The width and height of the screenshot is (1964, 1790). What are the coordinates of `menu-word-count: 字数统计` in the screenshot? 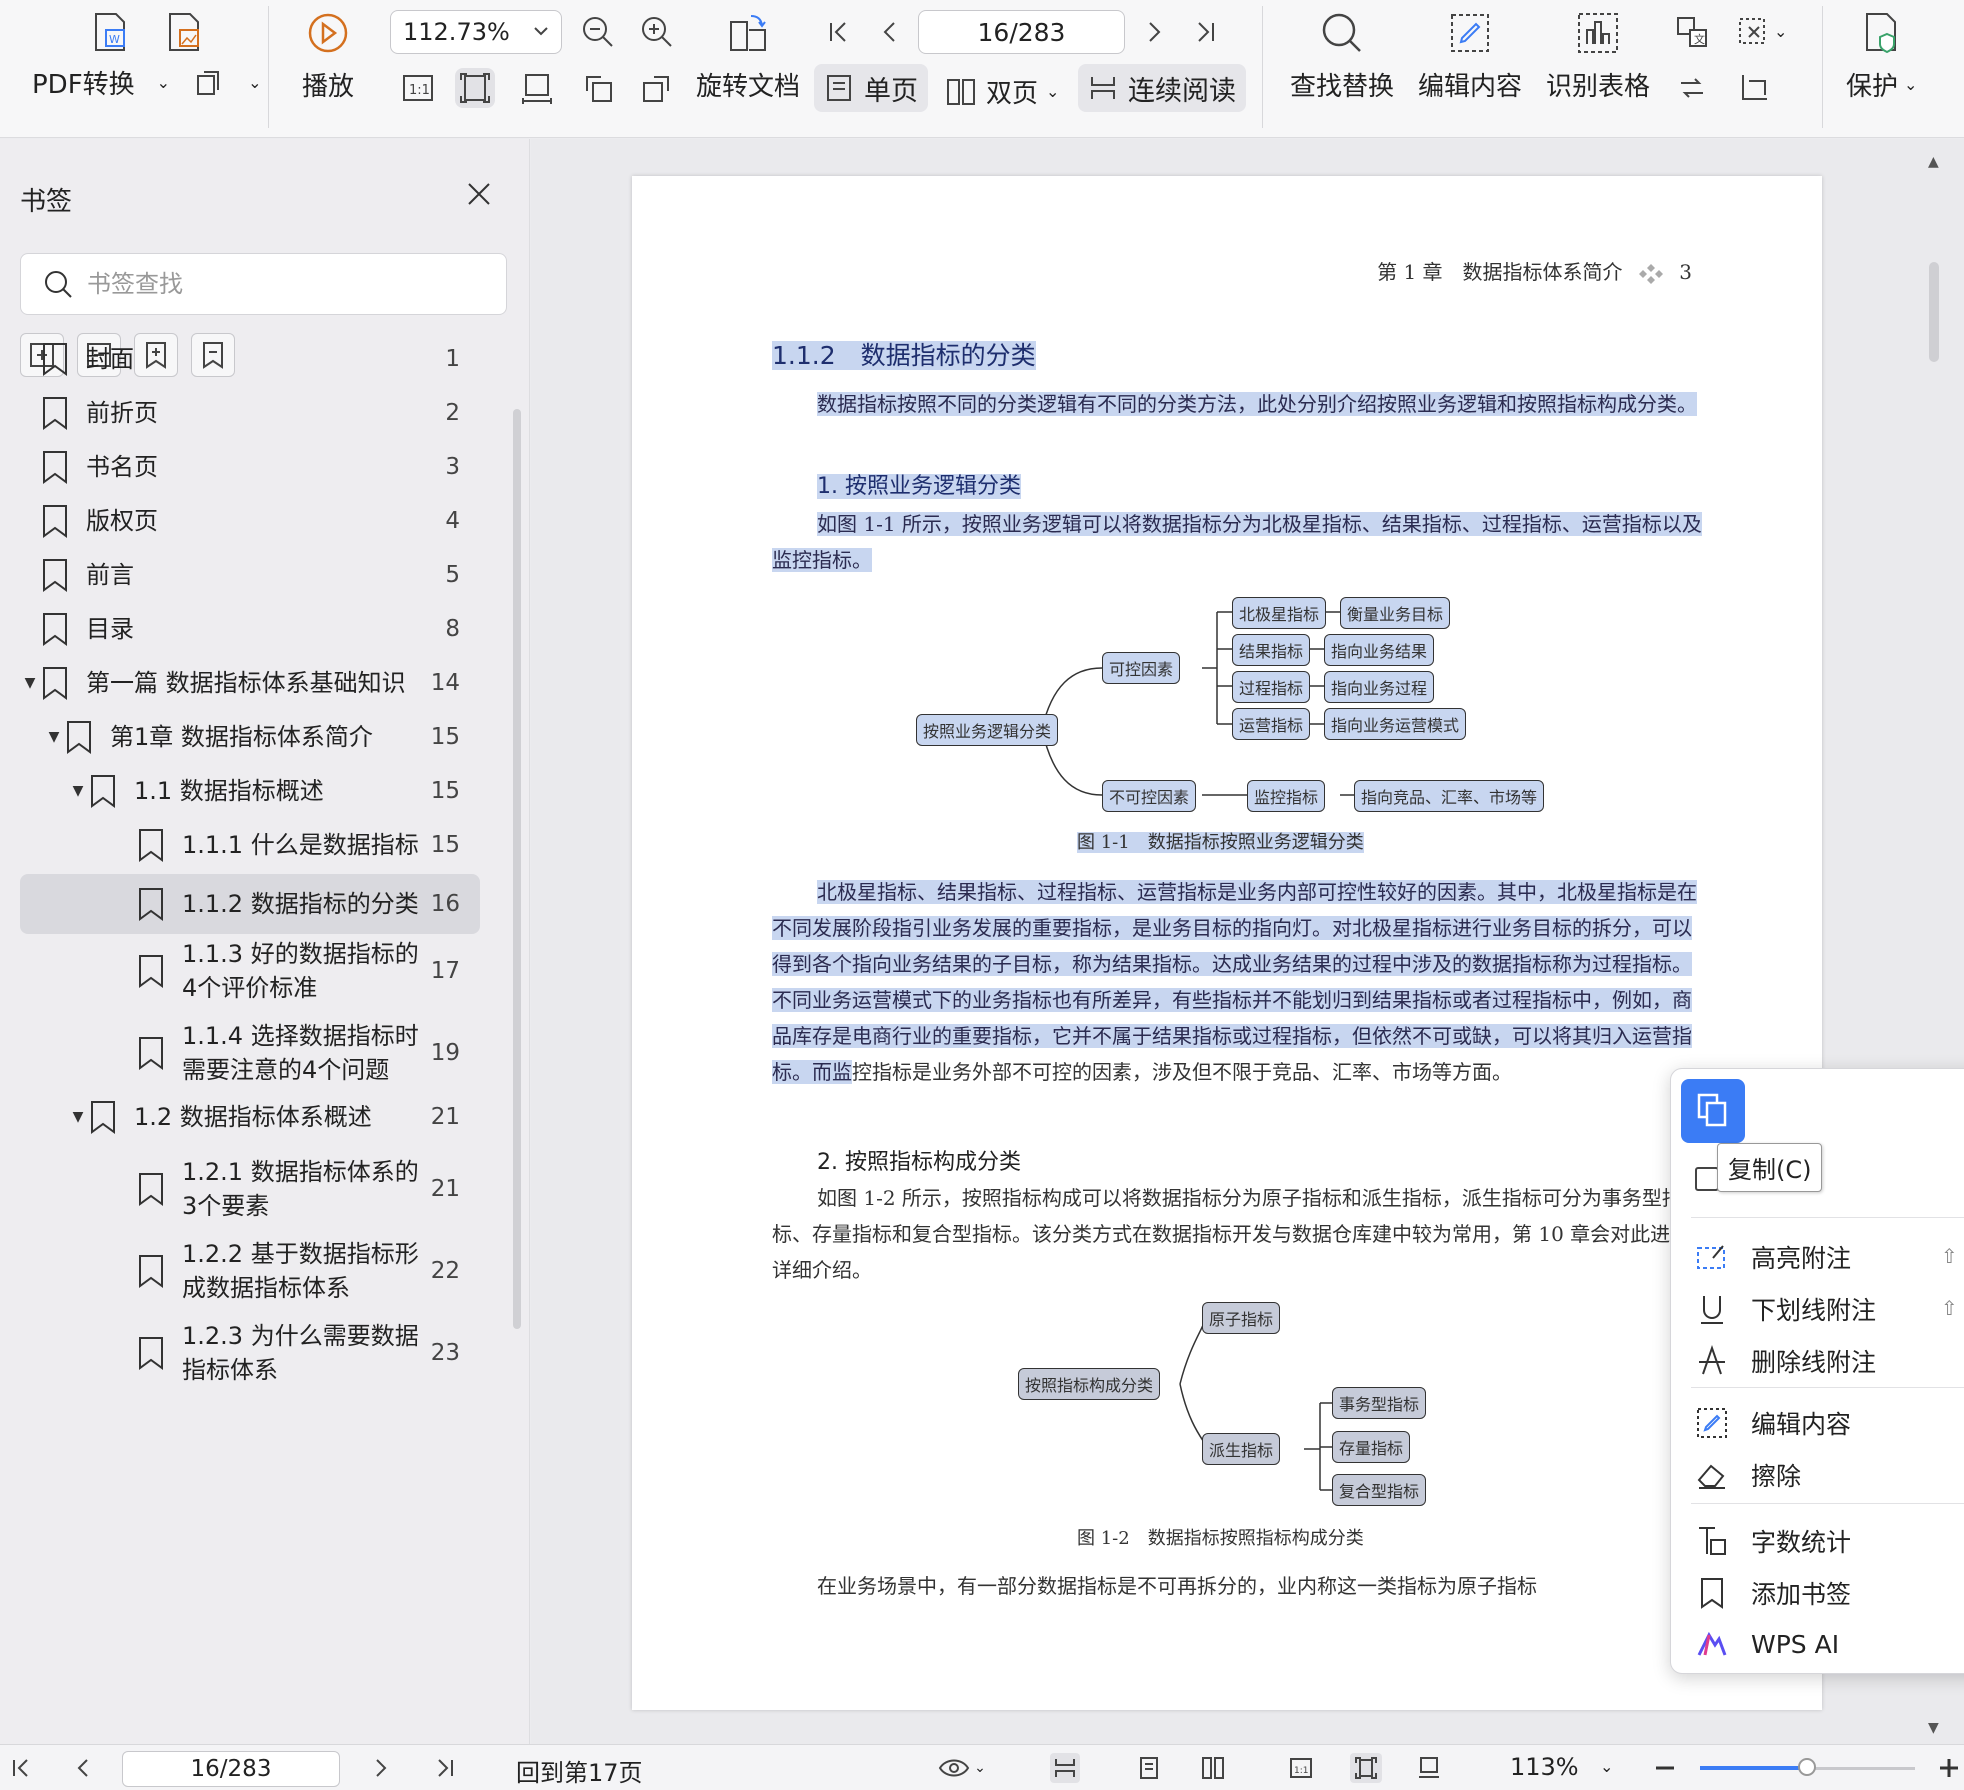 It's located at (1773, 1541).